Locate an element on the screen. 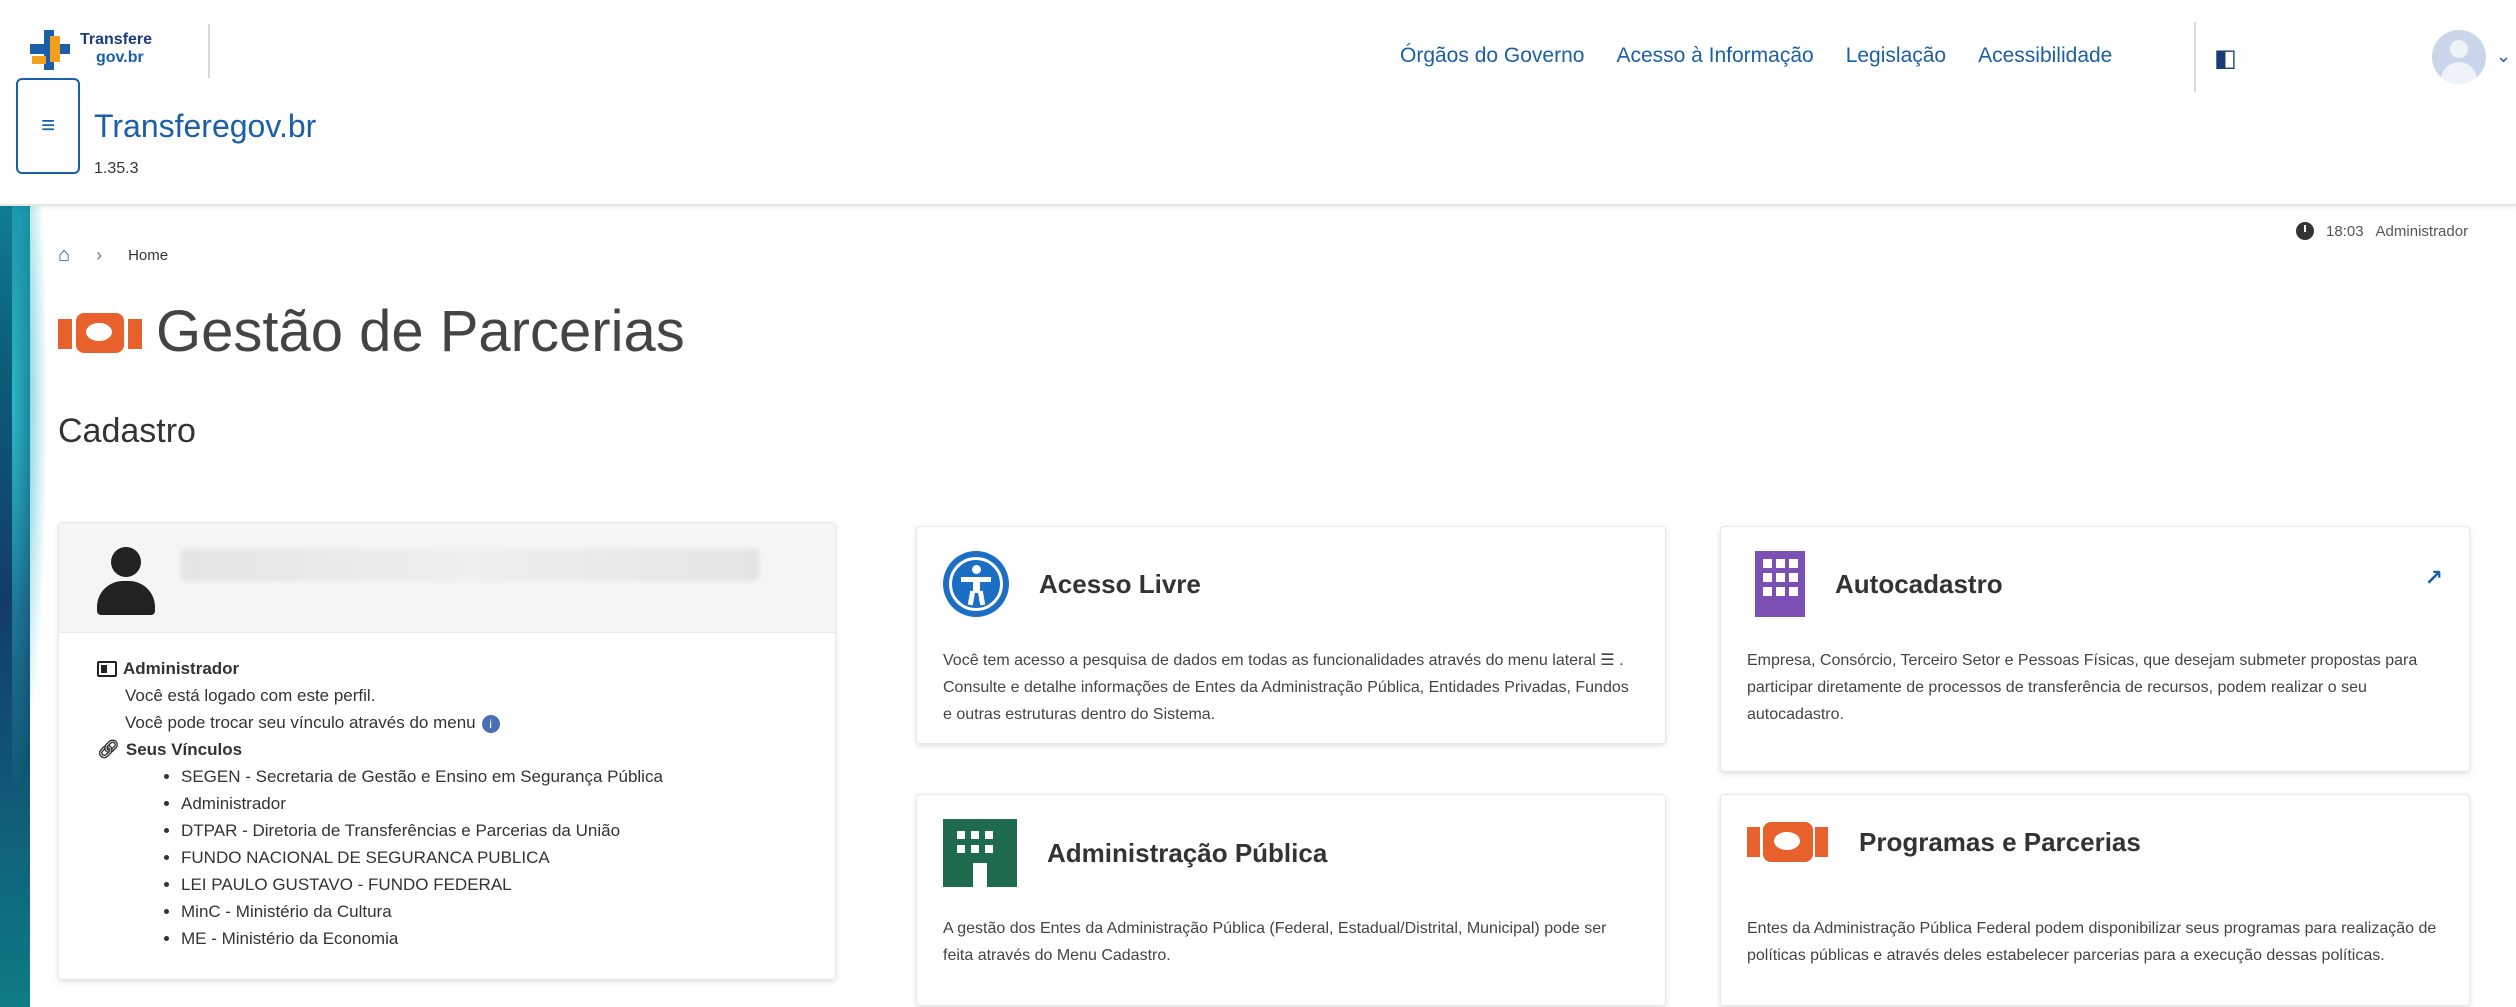 The width and height of the screenshot is (2516, 1007). card-header: Acesso Livre is located at coordinates (1072, 584).